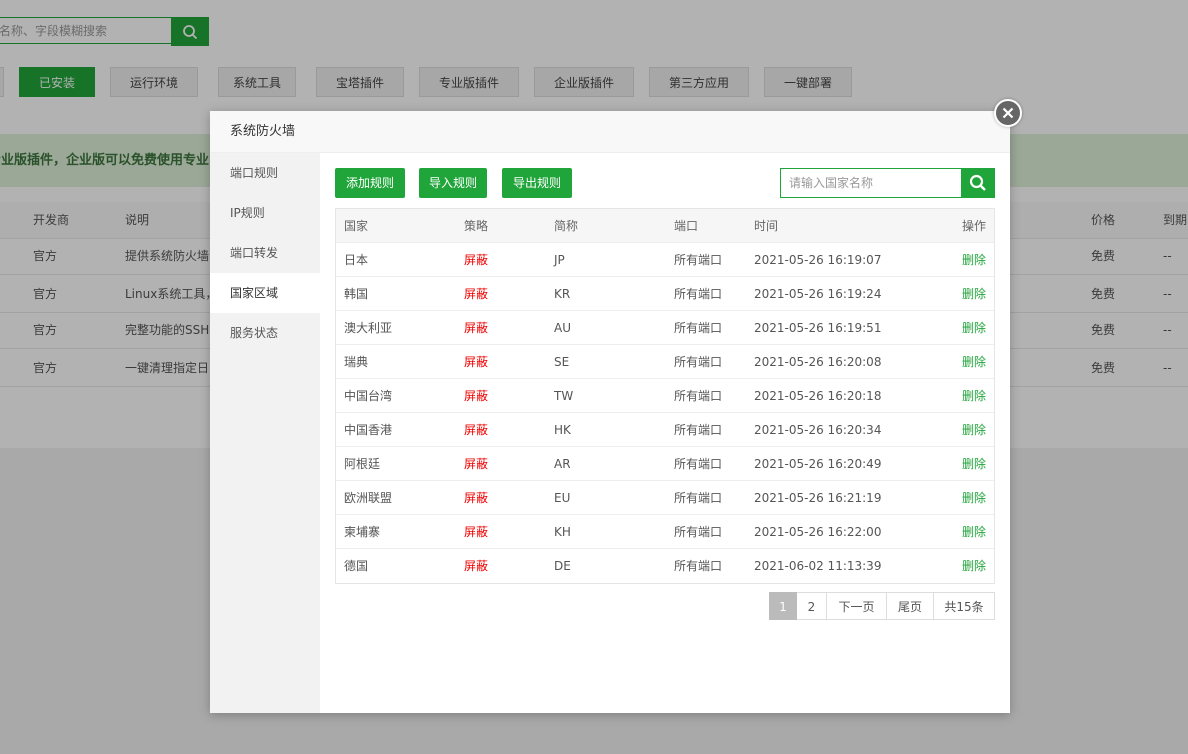 This screenshot has width=1188, height=754. I want to click on header-op: 操作, so click(973, 226).